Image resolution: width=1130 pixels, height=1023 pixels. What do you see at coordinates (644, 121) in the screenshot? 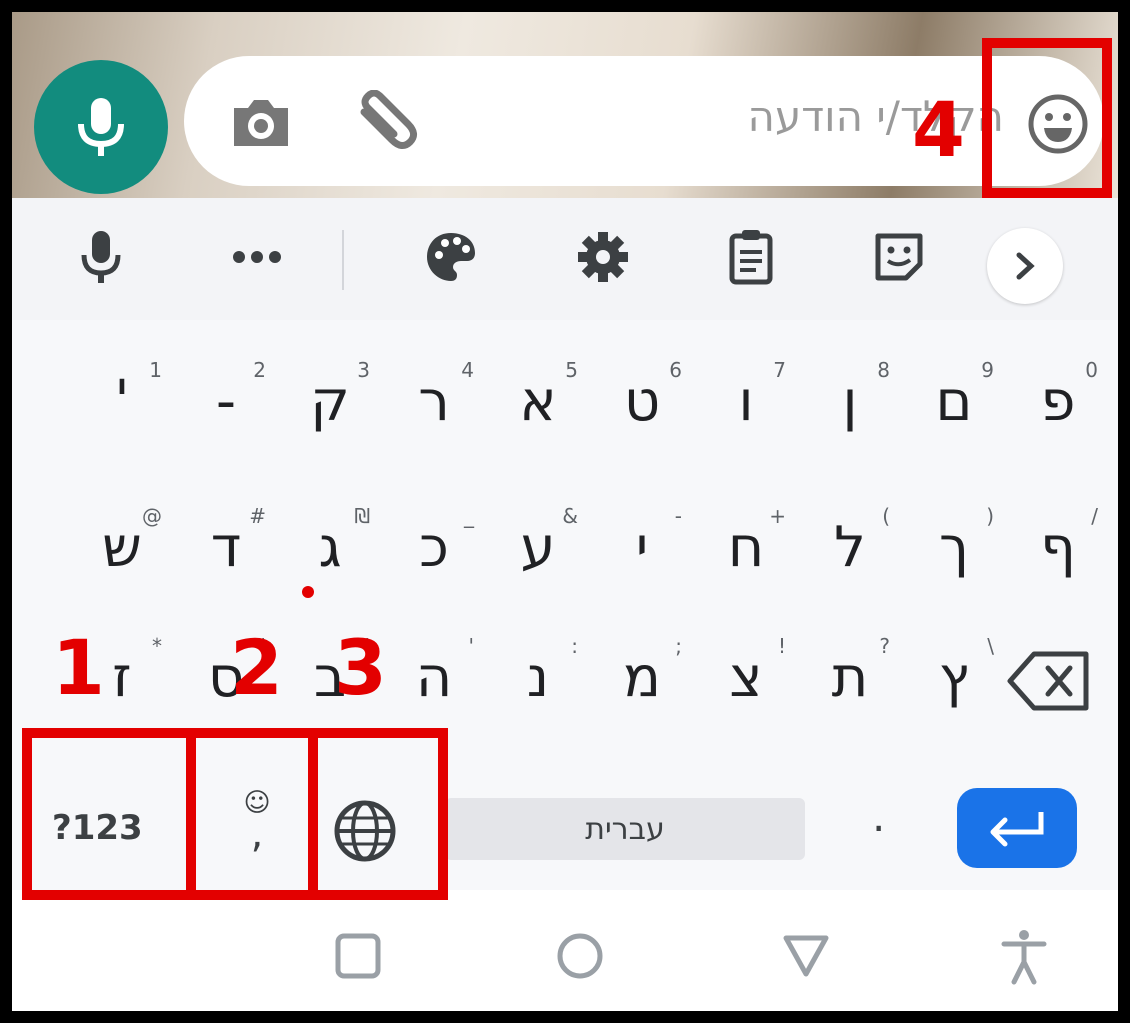
I see `message-input: הקלד/י הודעה` at bounding box center [644, 121].